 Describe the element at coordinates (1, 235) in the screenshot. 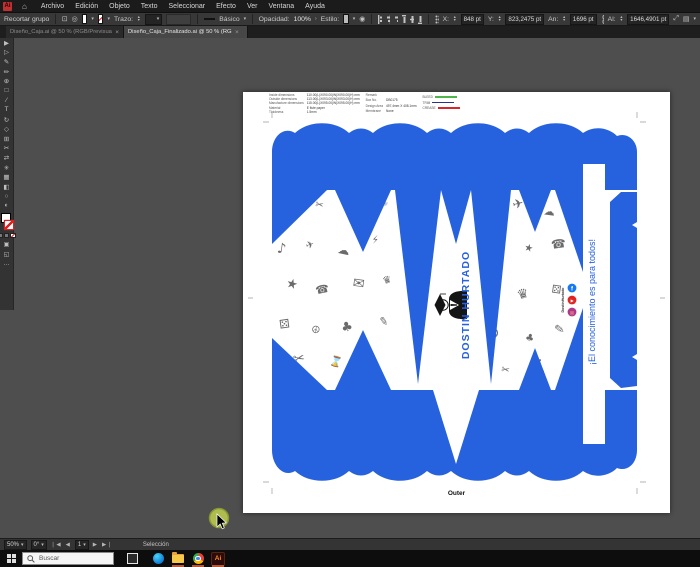

I see `color-button` at that location.